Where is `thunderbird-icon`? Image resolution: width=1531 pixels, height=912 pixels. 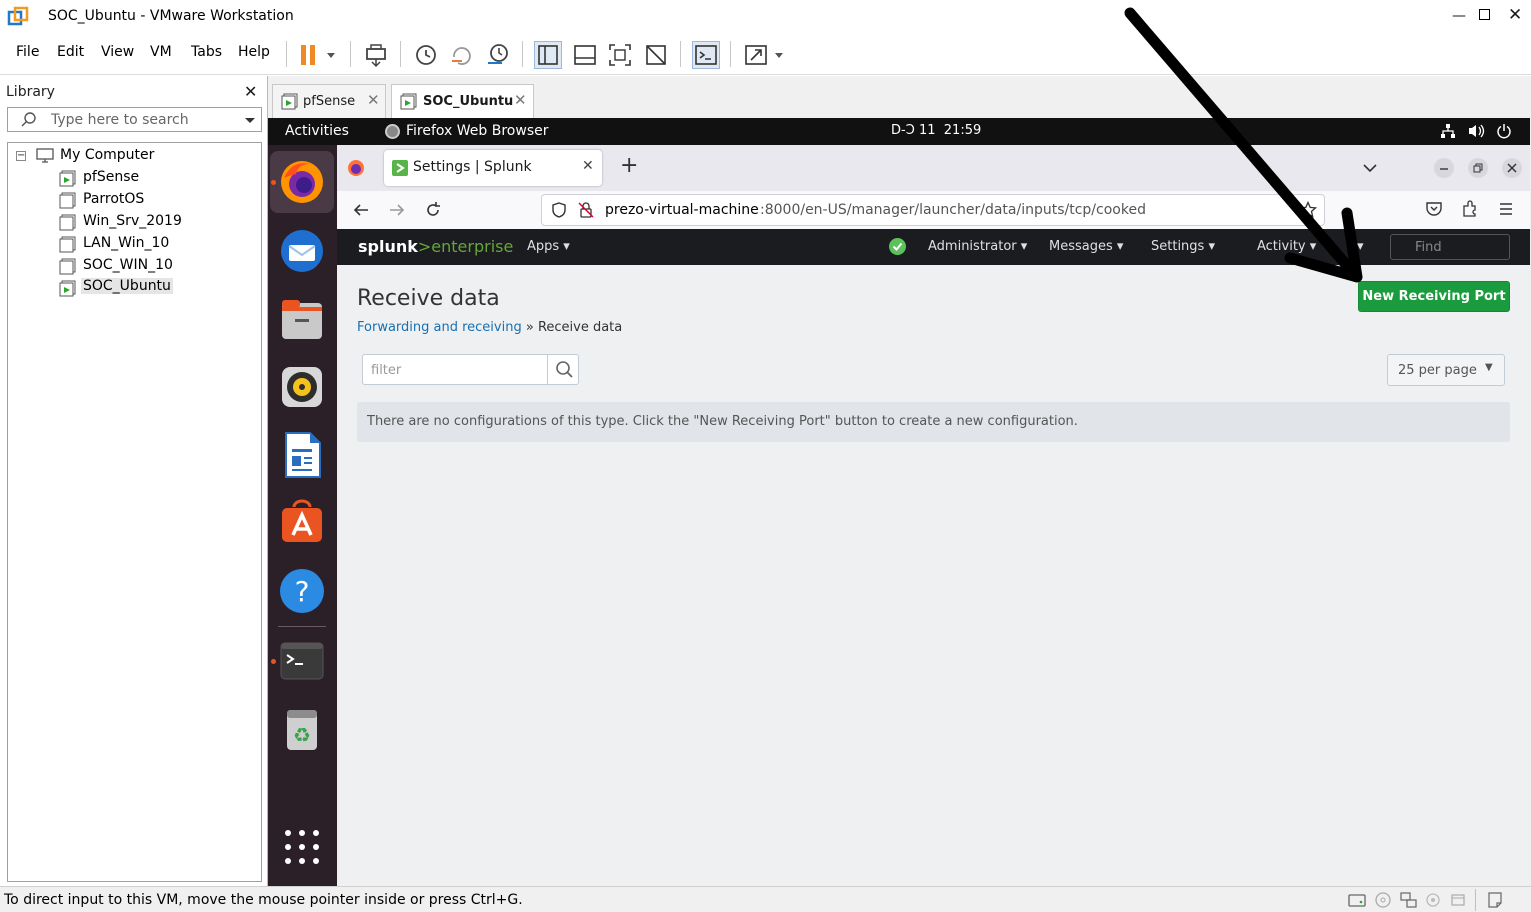 thunderbird-icon is located at coordinates (302, 251).